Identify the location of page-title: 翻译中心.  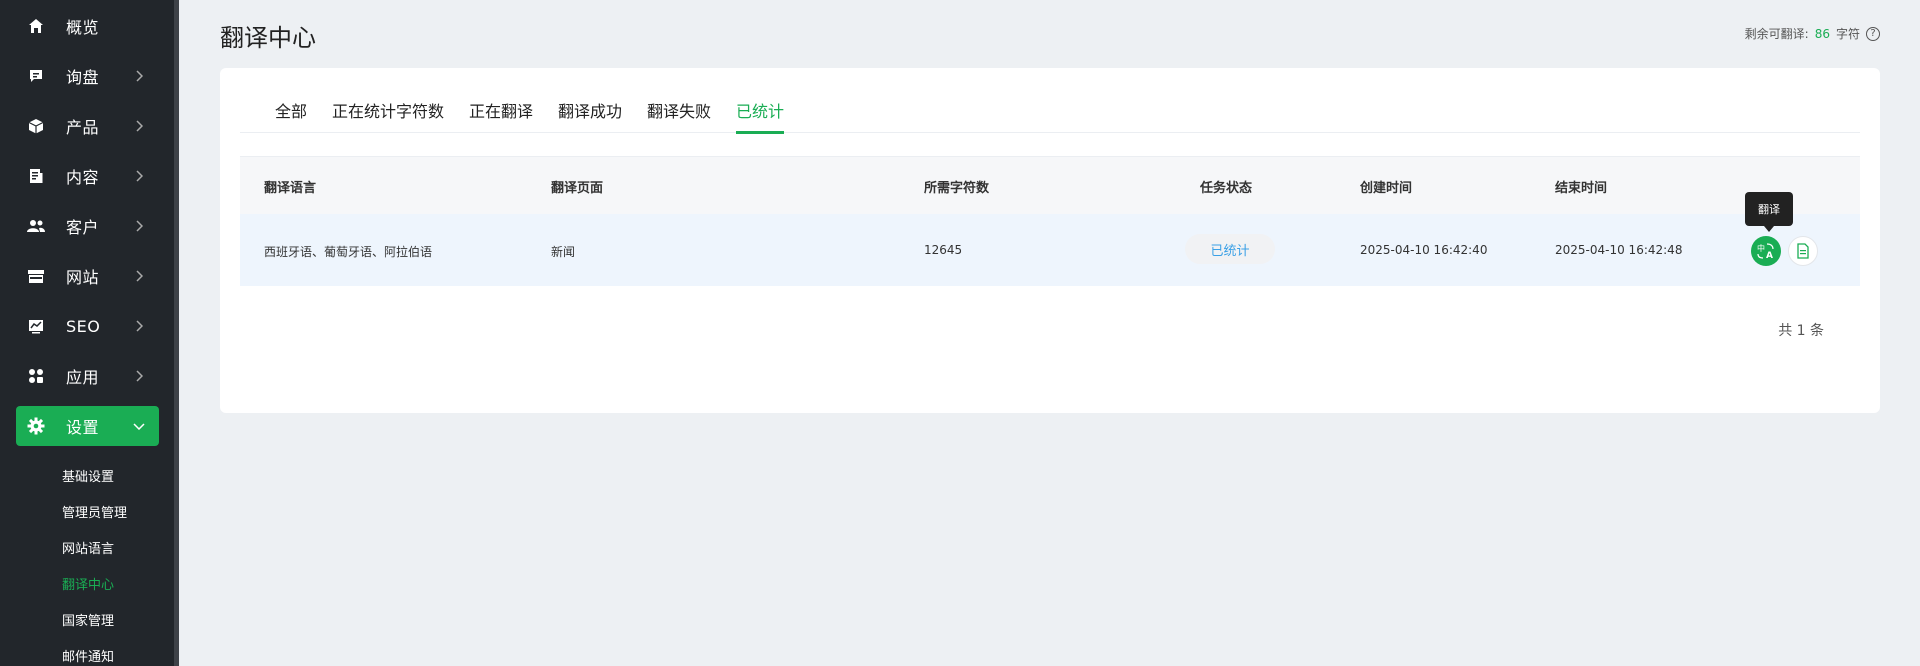
(268, 38).